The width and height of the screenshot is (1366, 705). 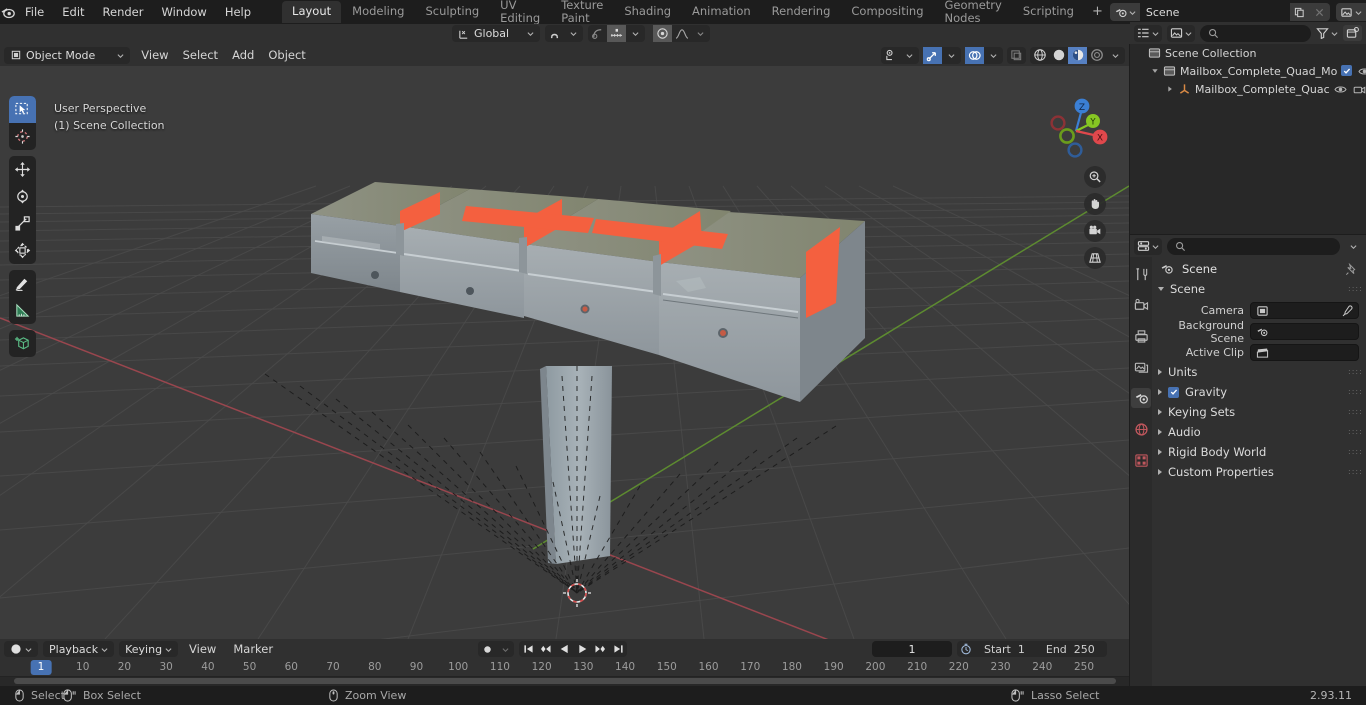 I want to click on proportional-falloff-toggle-icon, so click(x=663, y=33).